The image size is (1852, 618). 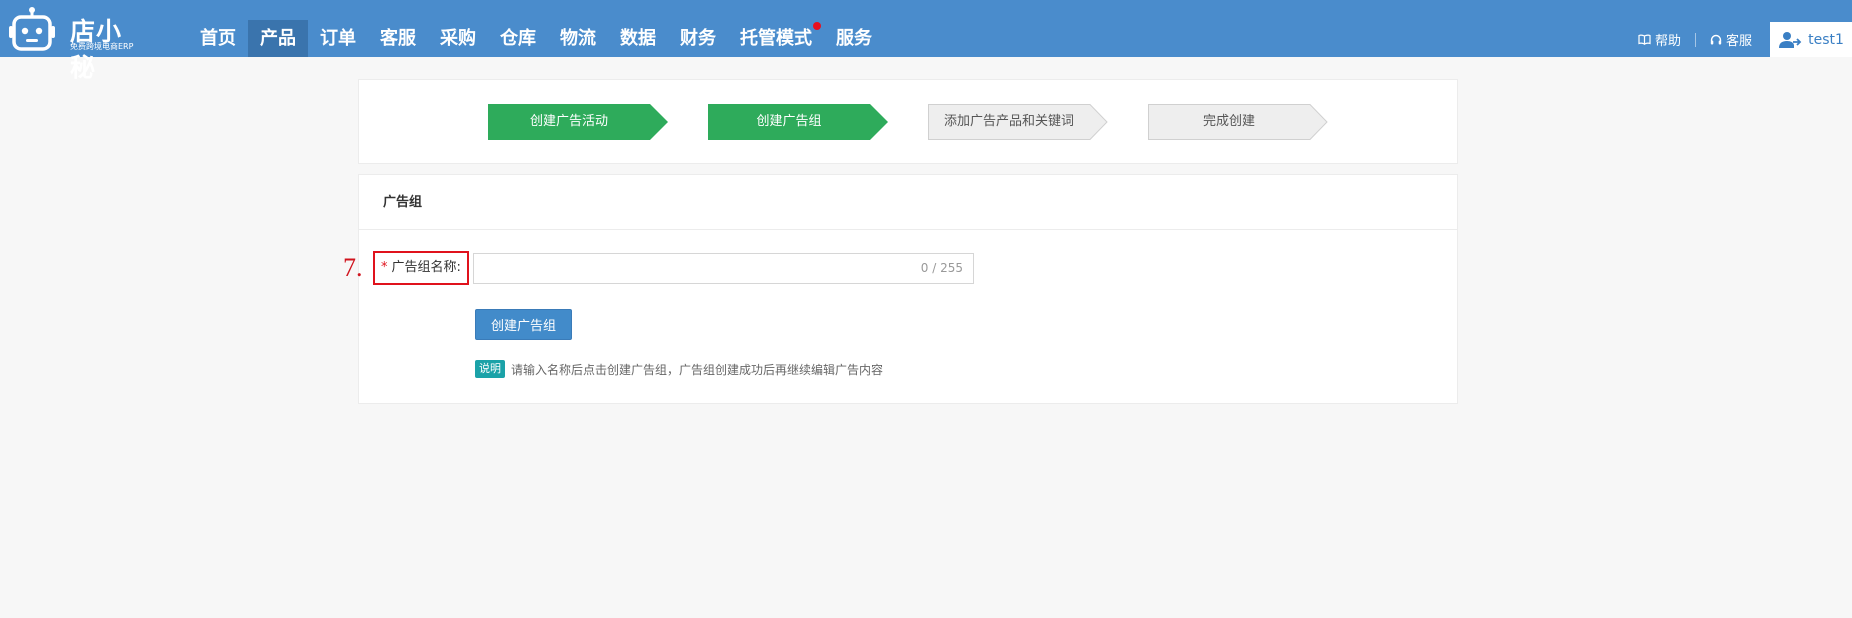 What do you see at coordinates (1667, 41) in the screenshot?
I see `help-label: 帮助` at bounding box center [1667, 41].